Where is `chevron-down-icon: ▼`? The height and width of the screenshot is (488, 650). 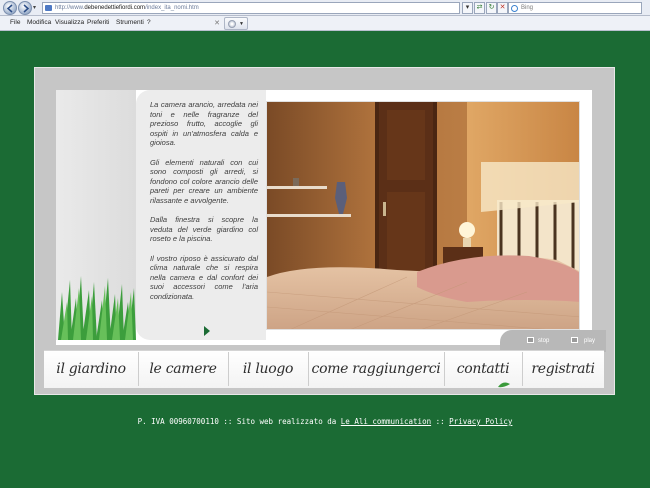
chevron-down-icon: ▼ is located at coordinates (241, 24).